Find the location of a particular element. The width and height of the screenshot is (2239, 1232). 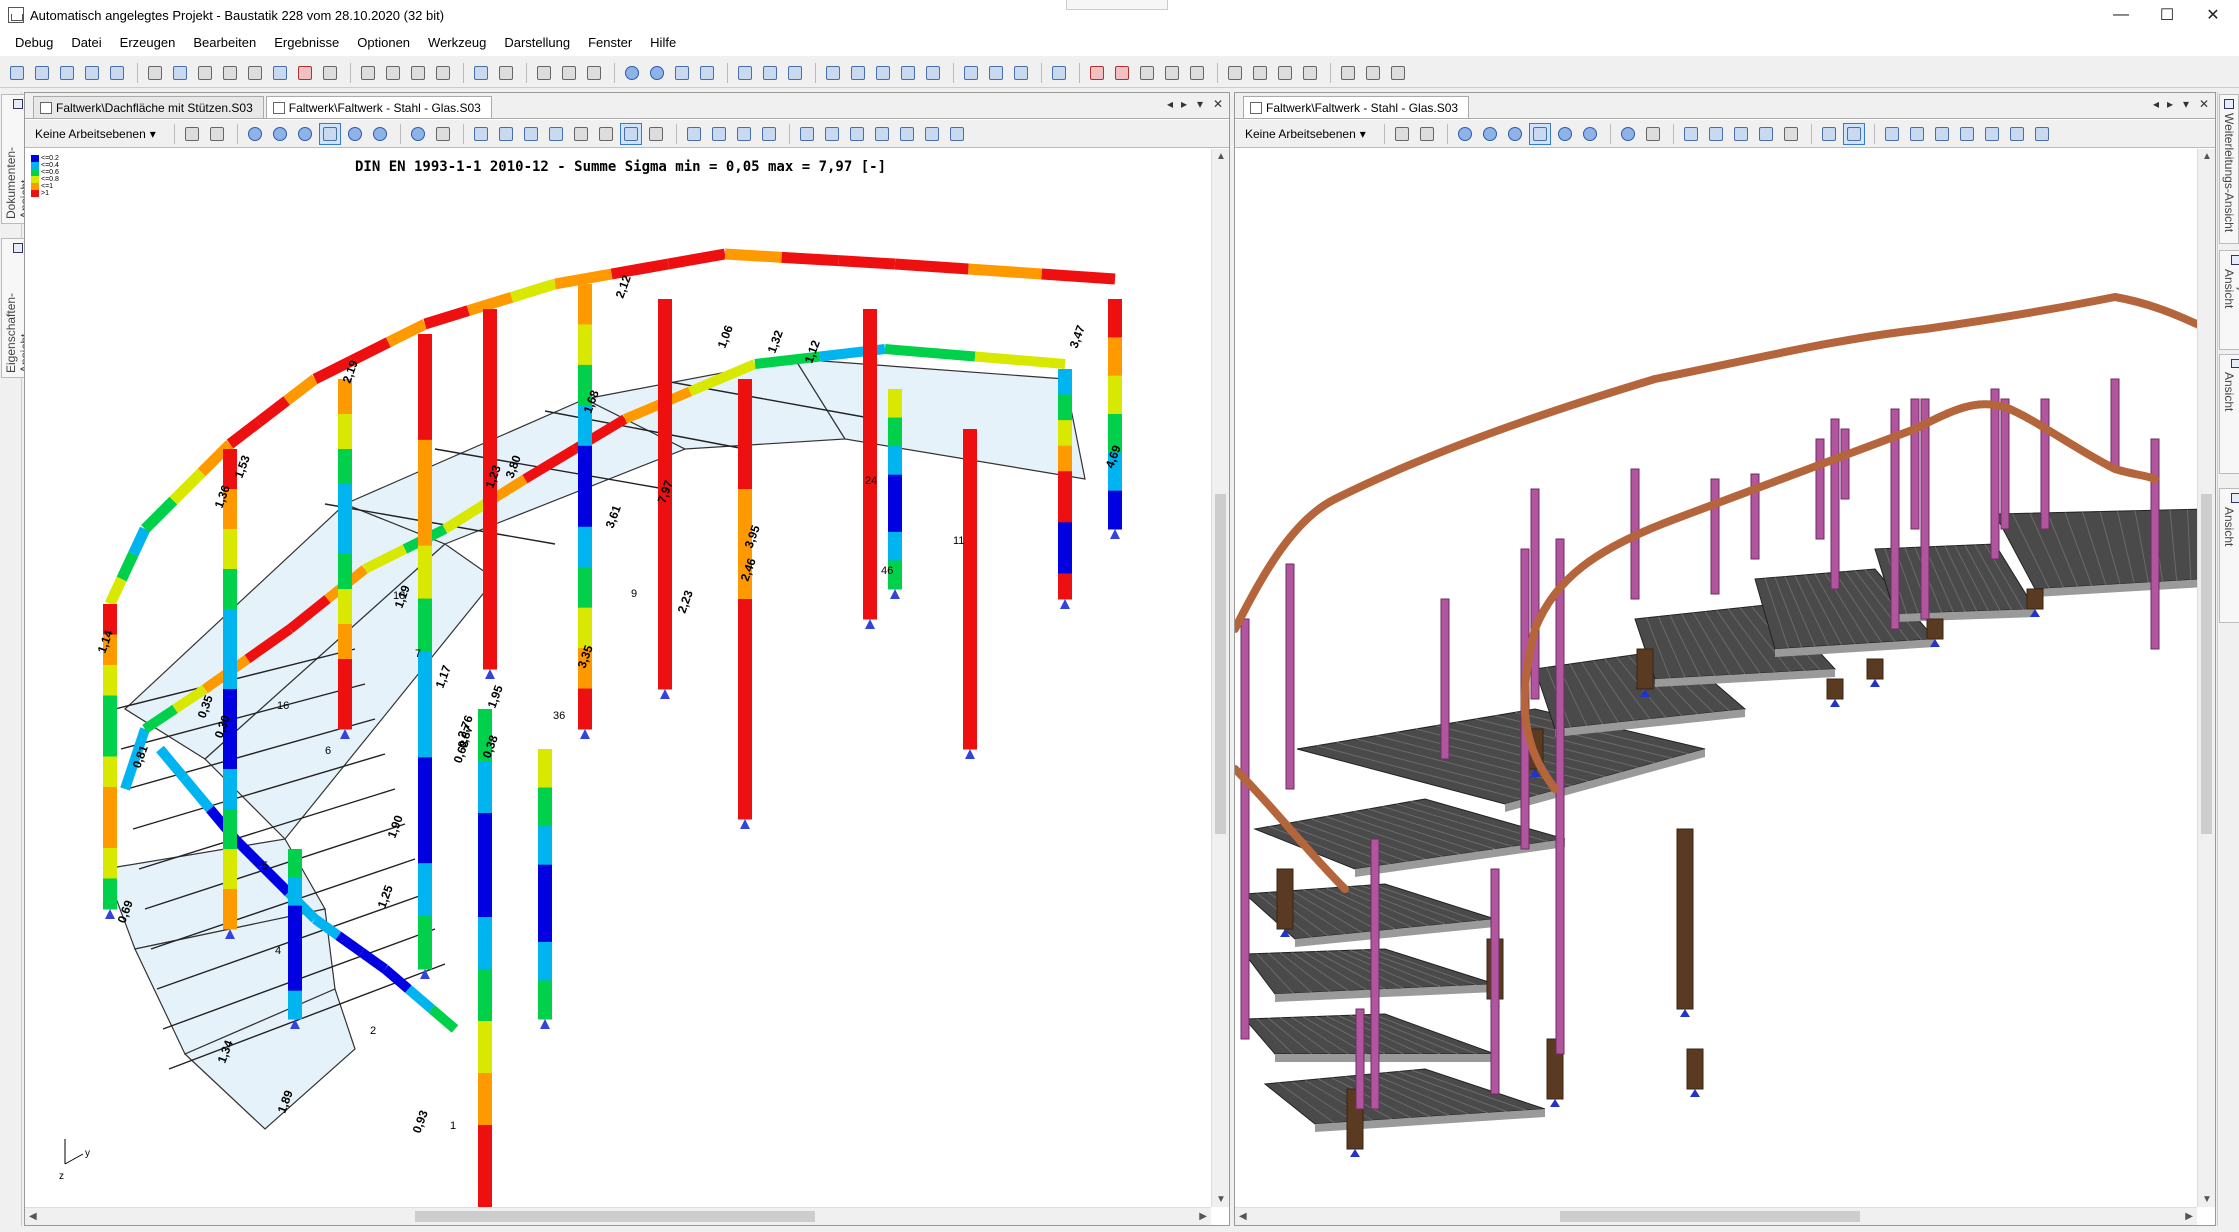

new-file-icon is located at coordinates (17, 73).